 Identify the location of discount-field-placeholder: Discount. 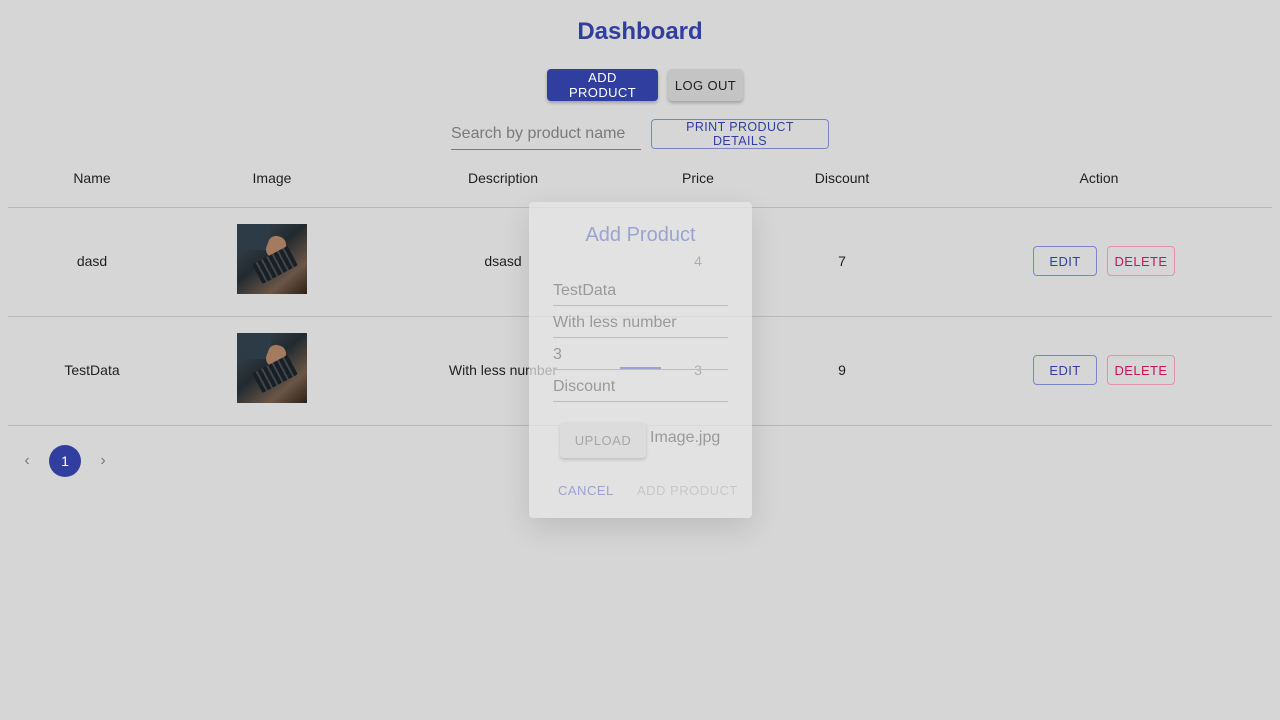
(584, 386).